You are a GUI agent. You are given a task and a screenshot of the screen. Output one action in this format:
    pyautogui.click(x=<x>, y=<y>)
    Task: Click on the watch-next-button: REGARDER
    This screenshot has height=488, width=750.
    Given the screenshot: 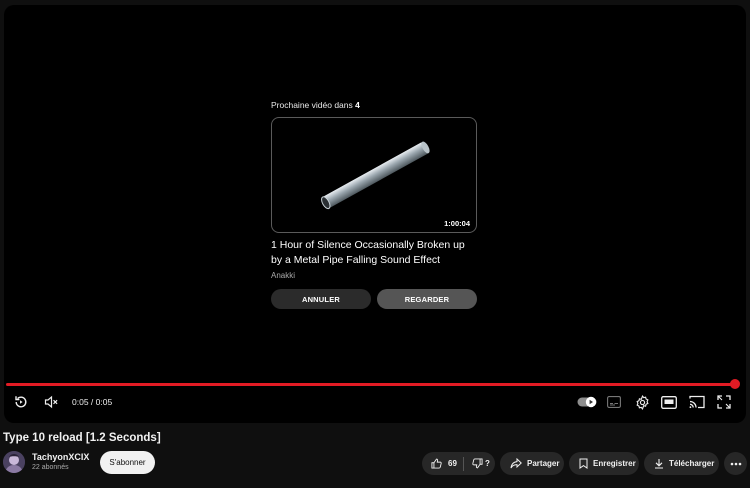 What is the action you would take?
    pyautogui.click(x=427, y=299)
    